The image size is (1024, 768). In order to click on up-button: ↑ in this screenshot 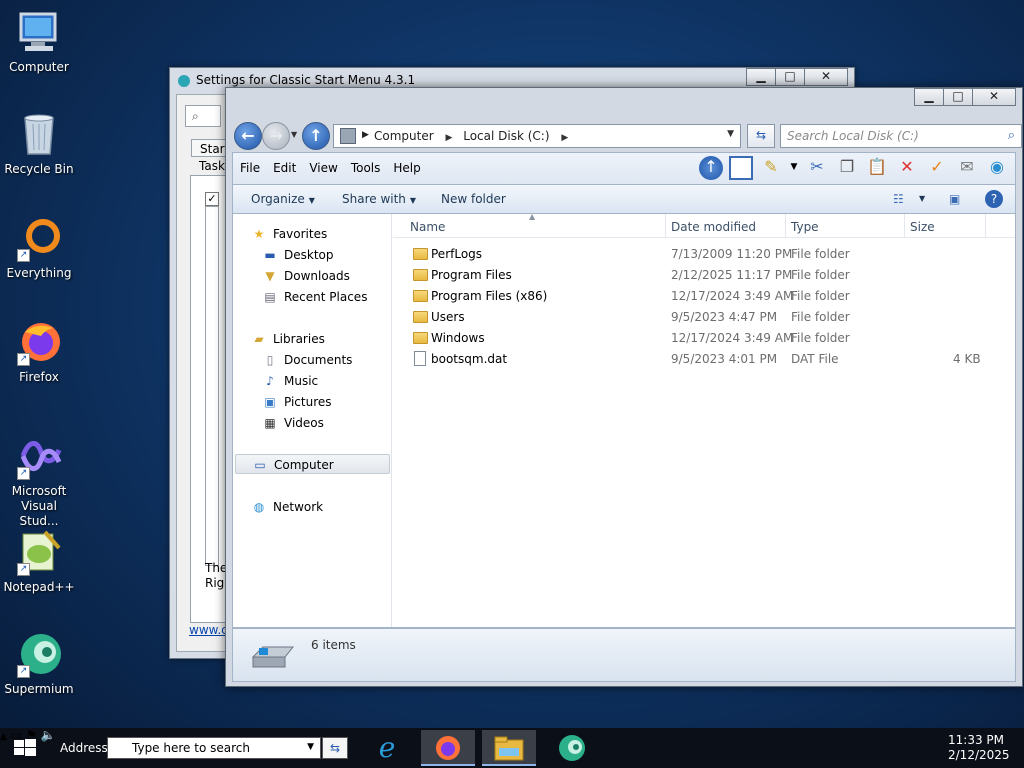, I will do `click(316, 136)`.